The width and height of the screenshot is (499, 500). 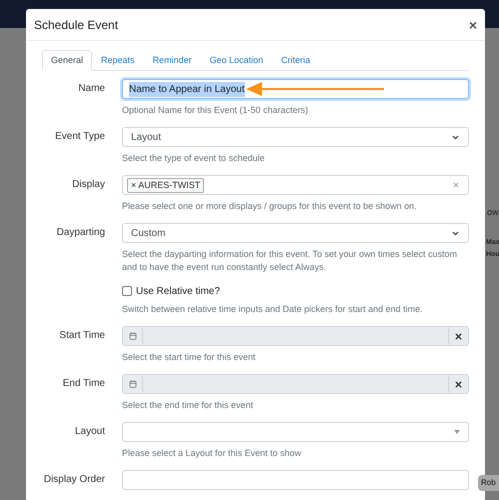 What do you see at coordinates (212, 453) in the screenshot?
I see `help-text: Please select a Layout for this Event to show` at bounding box center [212, 453].